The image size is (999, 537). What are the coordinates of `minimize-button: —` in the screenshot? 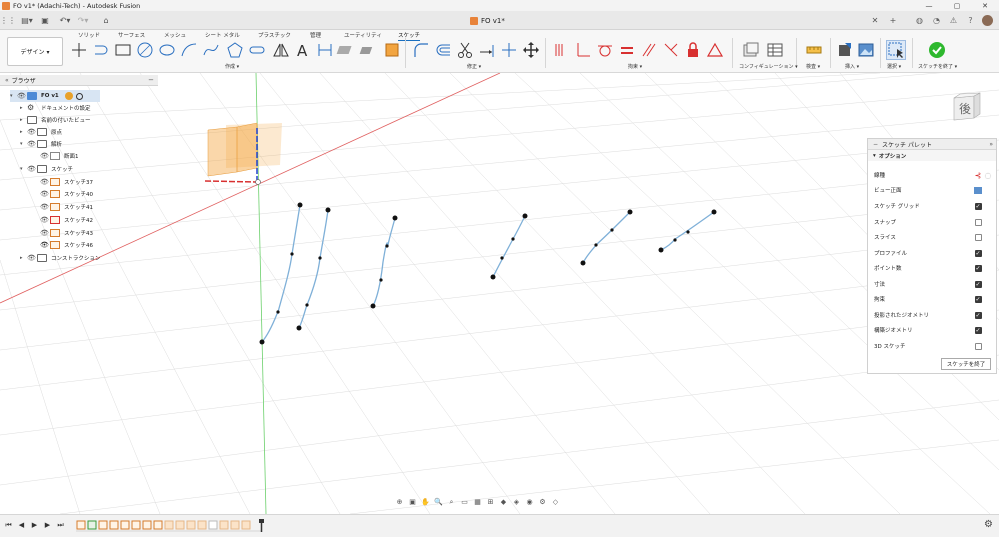 It's located at (929, 5).